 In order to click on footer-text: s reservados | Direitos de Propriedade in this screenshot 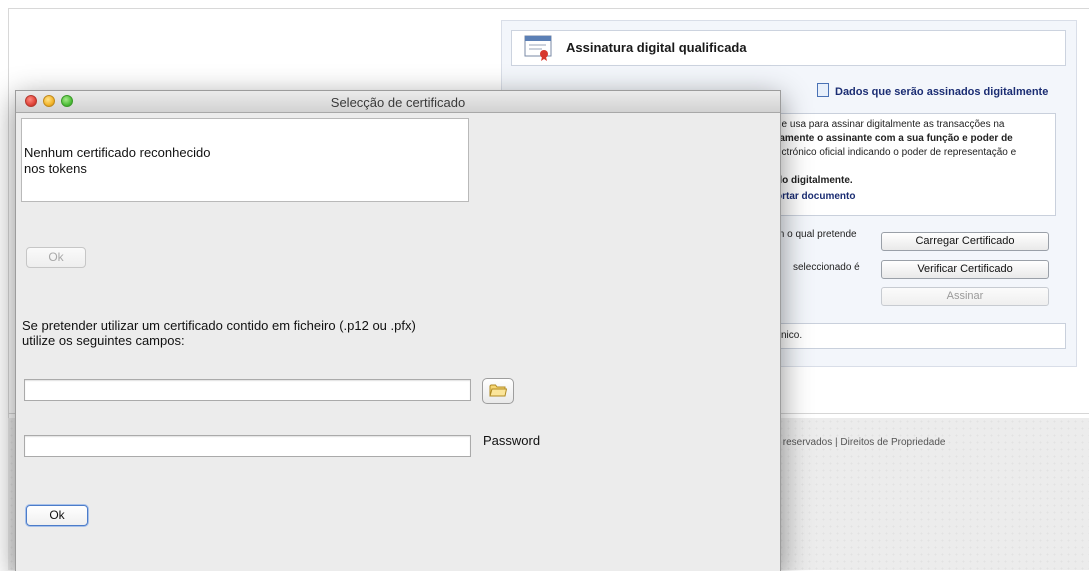, I will do `click(860, 442)`.